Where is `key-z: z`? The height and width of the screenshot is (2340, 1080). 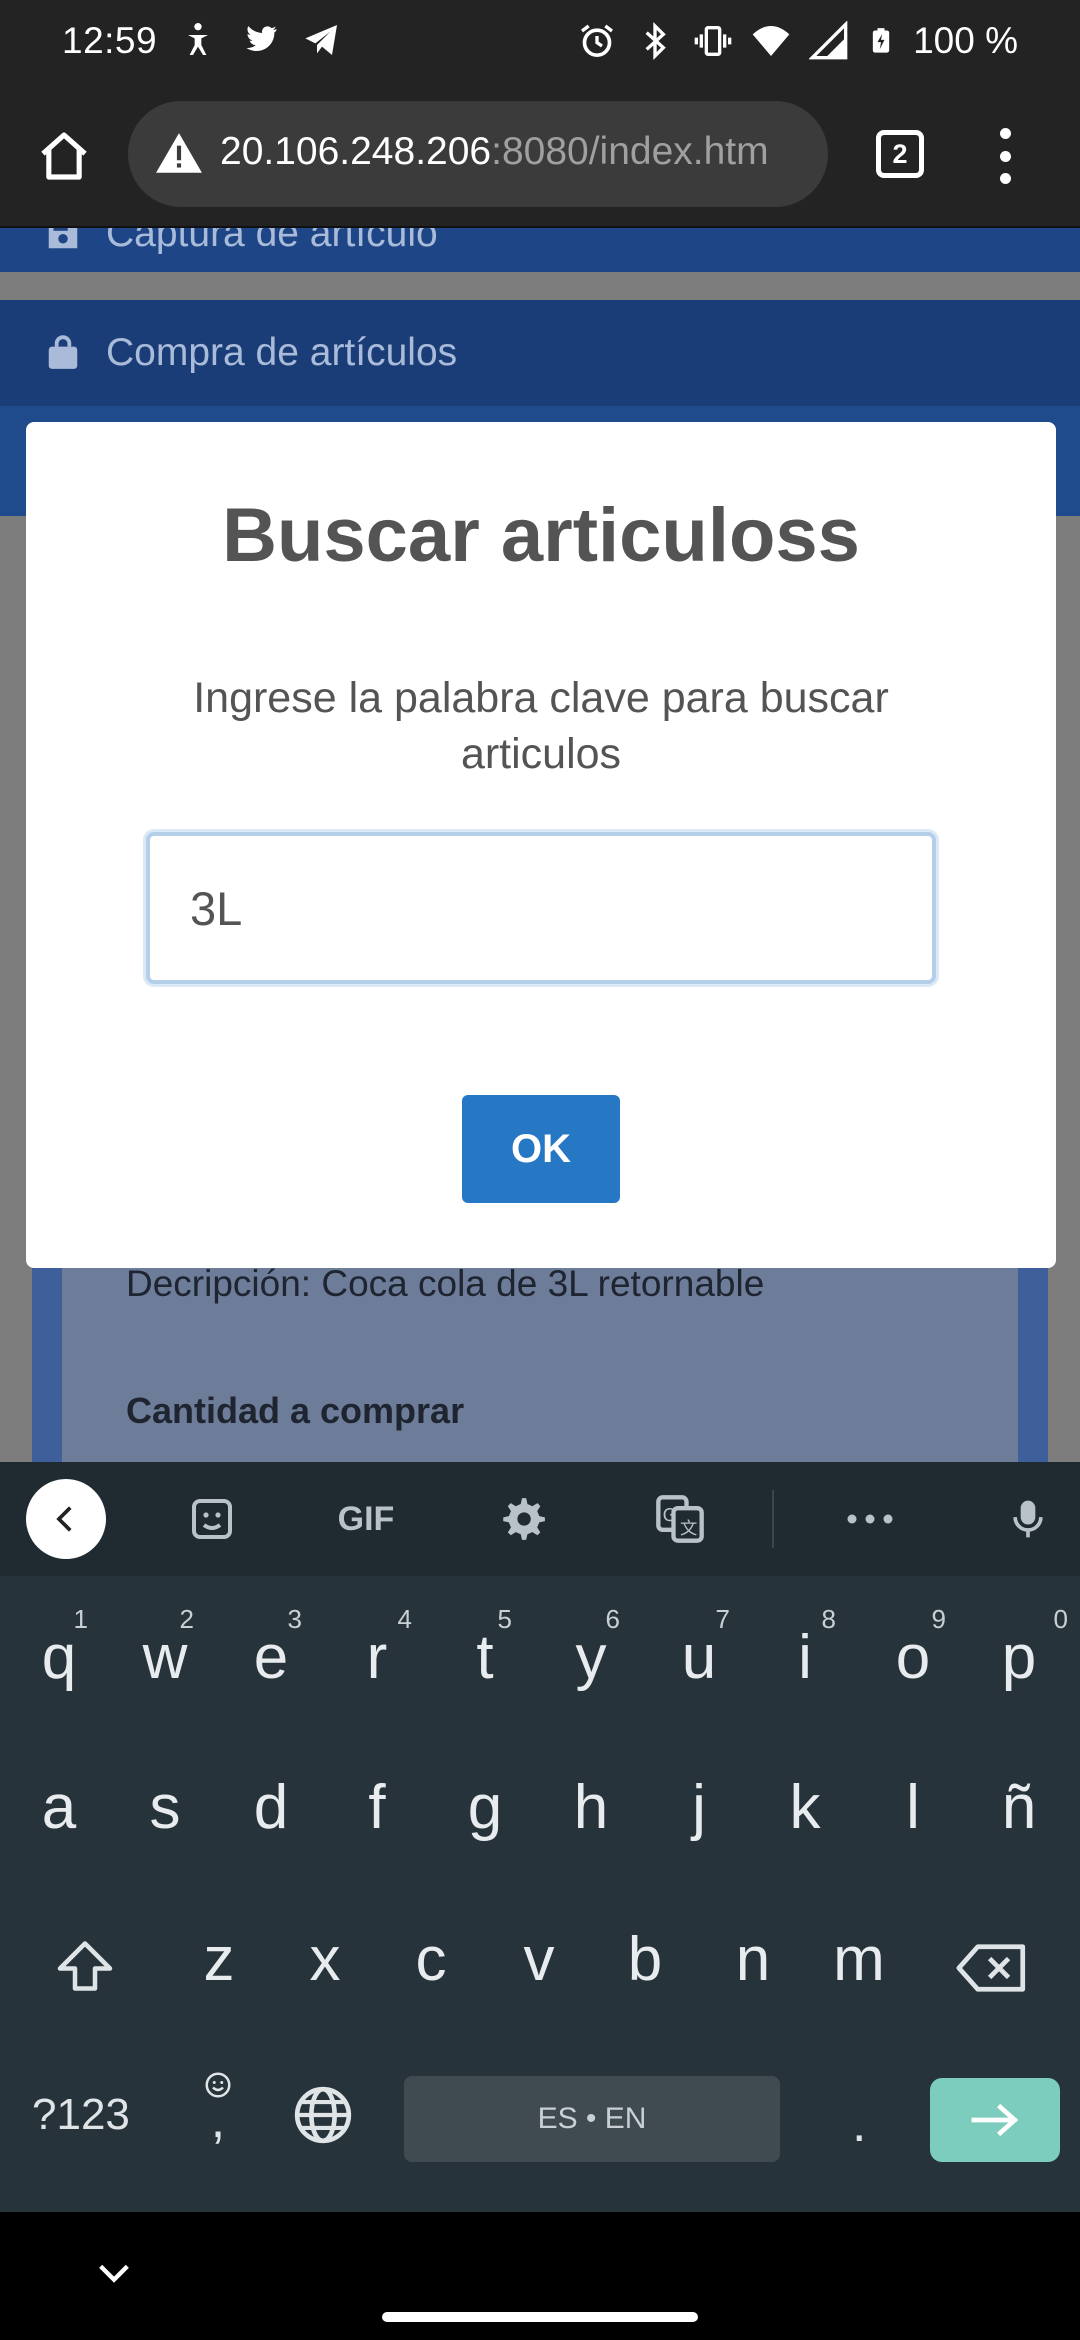 key-z: z is located at coordinates (219, 1959).